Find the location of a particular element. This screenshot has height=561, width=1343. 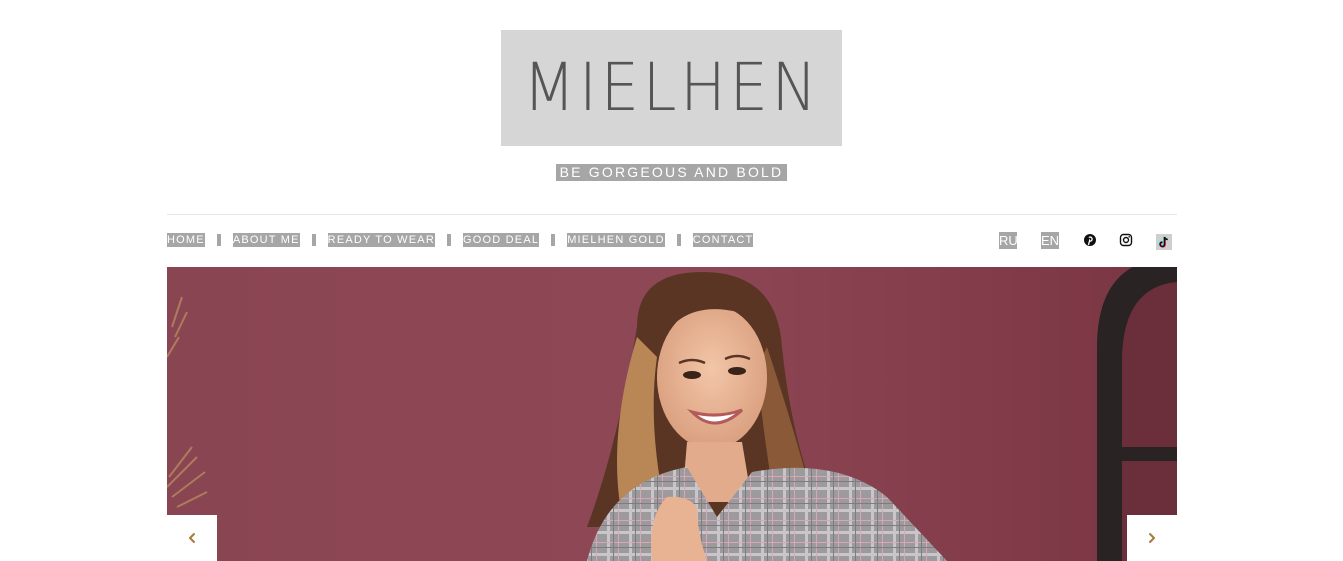

slider-next-button is located at coordinates (1152, 538).